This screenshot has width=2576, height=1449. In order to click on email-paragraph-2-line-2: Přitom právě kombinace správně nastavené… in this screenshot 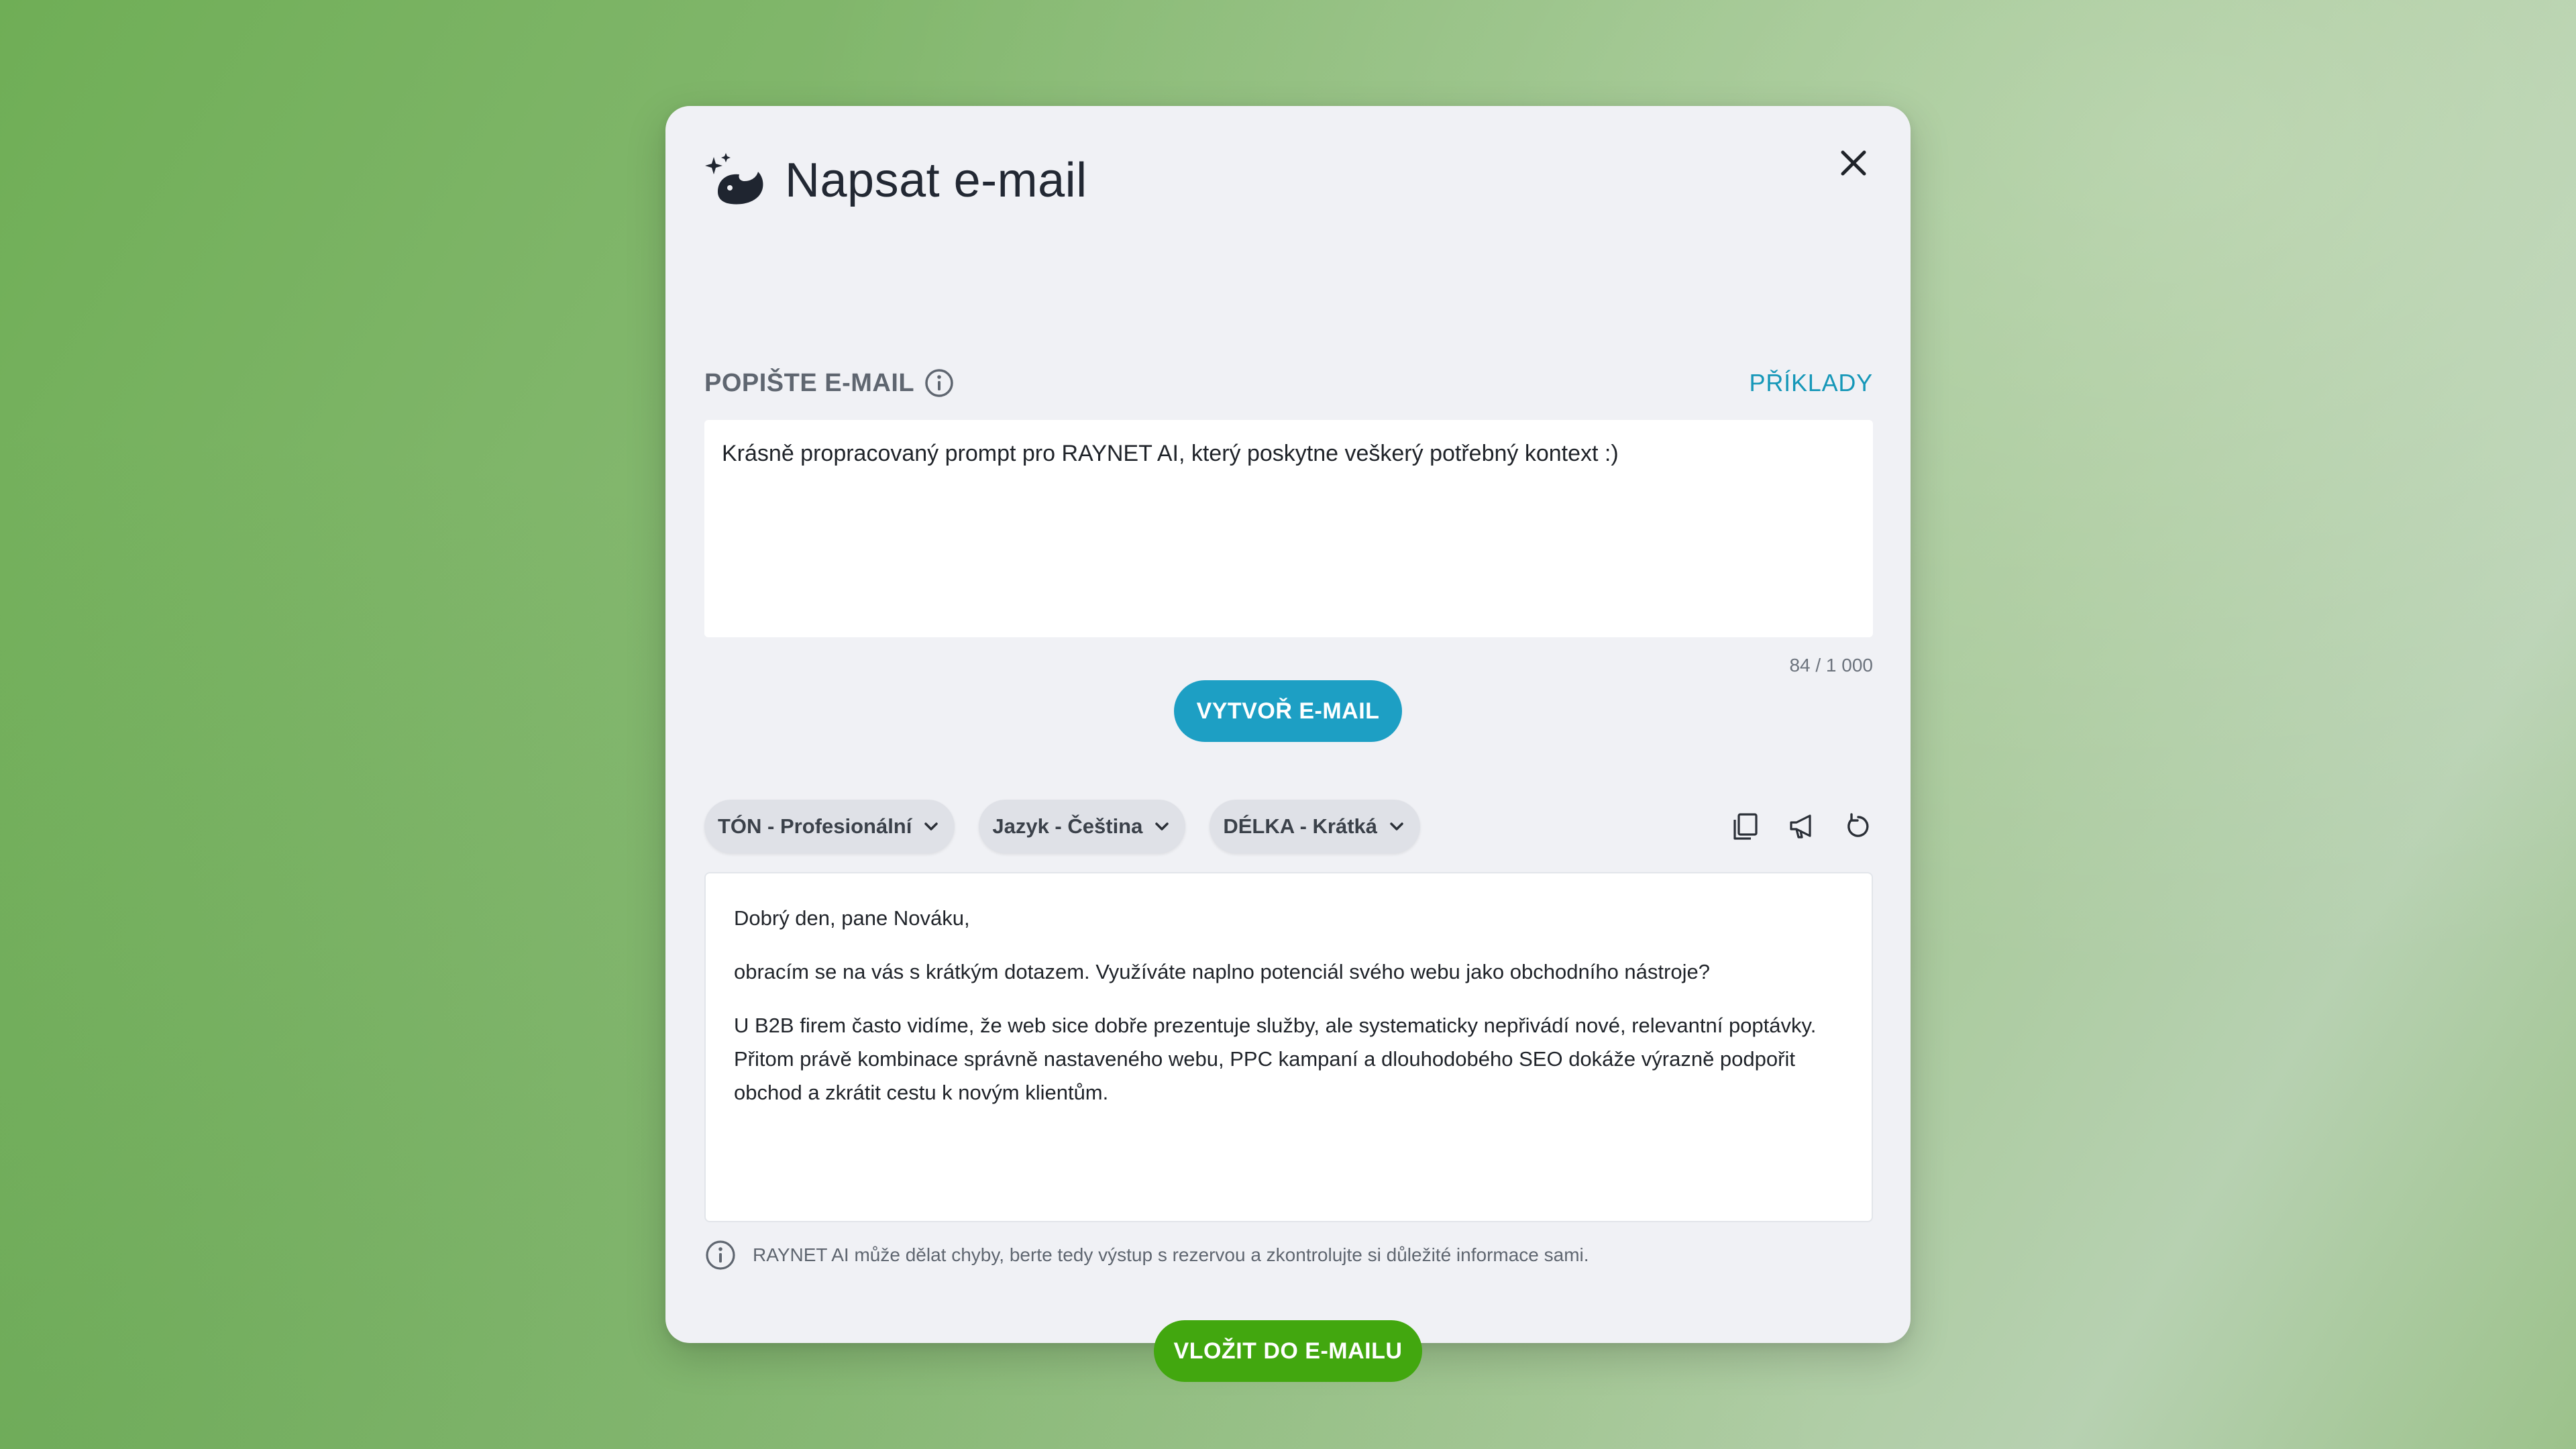, I will do `click(1264, 1059)`.